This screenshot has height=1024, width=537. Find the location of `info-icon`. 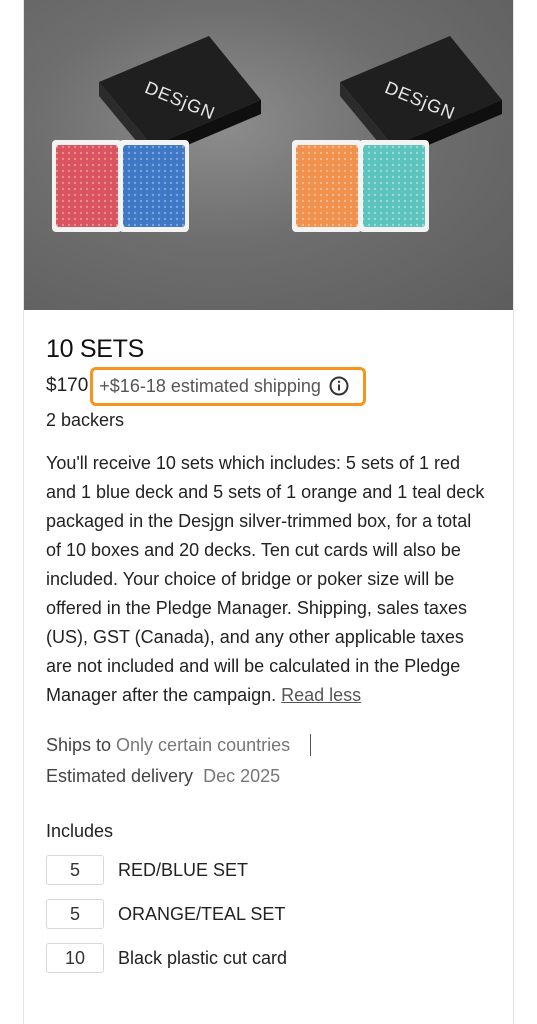

info-icon is located at coordinates (339, 386).